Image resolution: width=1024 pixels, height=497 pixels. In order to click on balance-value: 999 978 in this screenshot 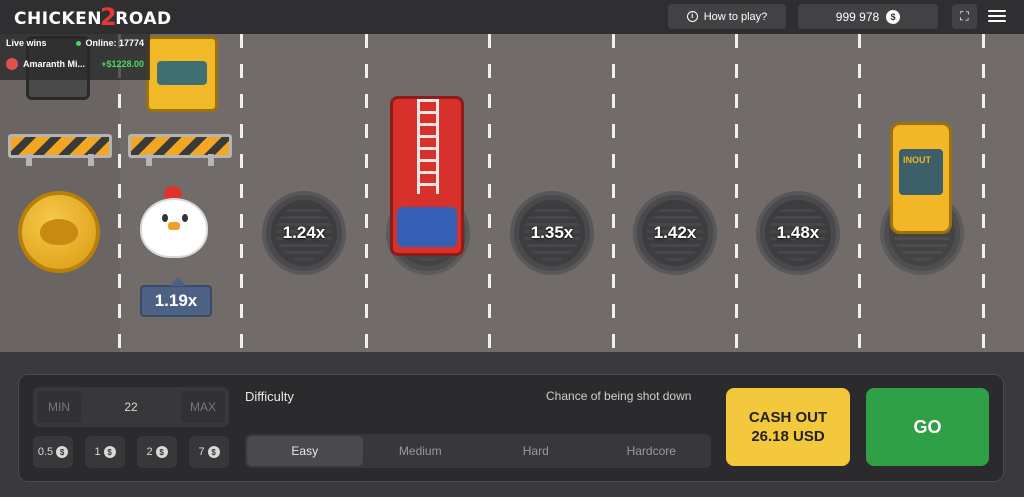, I will do `click(857, 16)`.